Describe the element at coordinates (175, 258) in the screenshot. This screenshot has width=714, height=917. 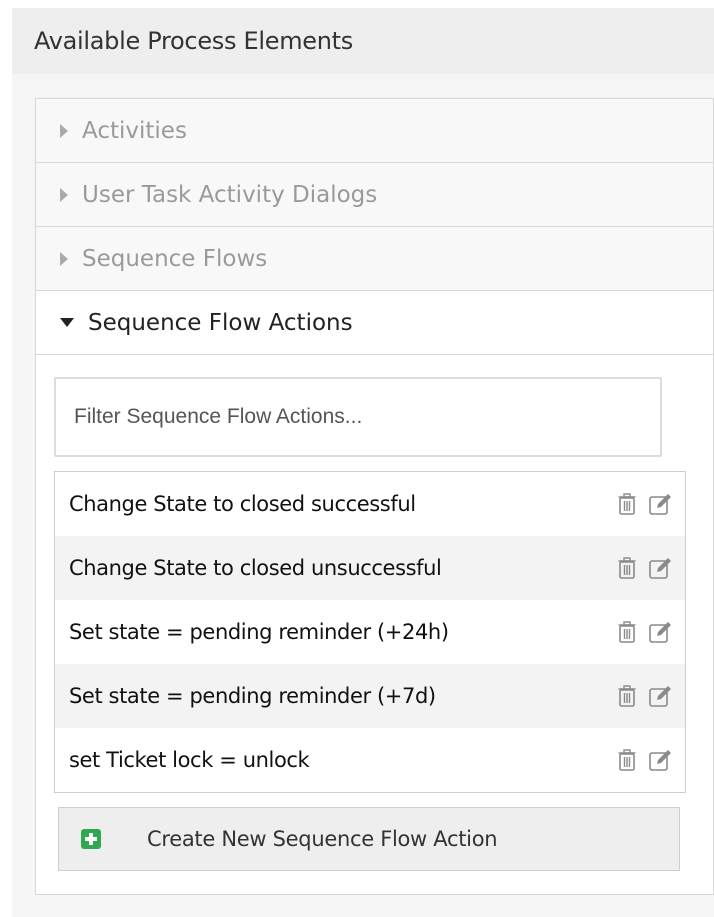
I see `accordion-item-label: Sequence Flows` at that location.